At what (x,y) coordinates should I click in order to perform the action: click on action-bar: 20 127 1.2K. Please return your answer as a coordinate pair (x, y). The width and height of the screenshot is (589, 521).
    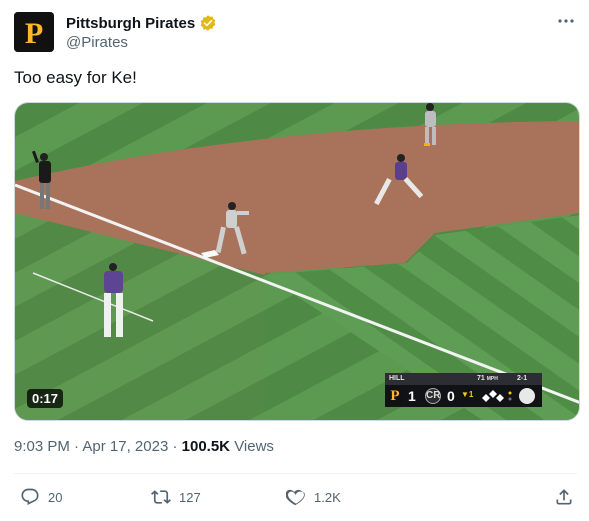
    Looking at the image, I should click on (295, 497).